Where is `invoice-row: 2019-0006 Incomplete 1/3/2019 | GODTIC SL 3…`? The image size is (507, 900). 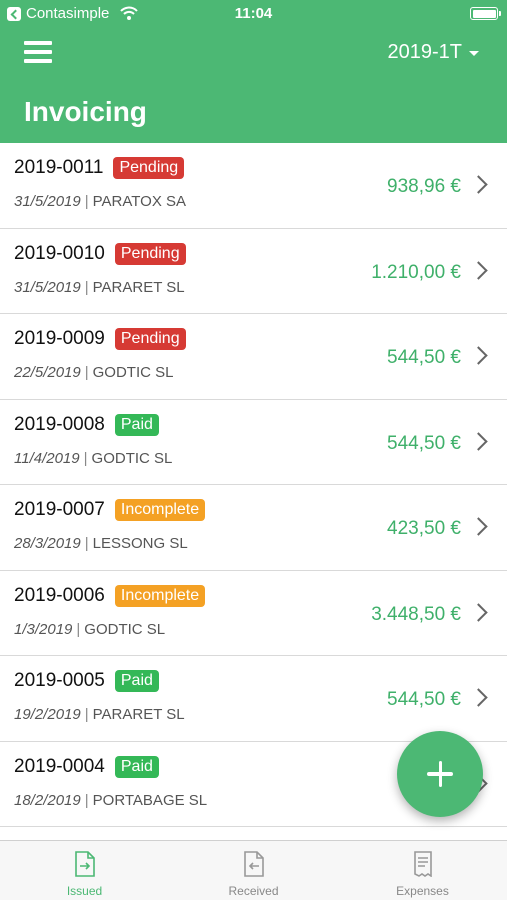
invoice-row: 2019-0006 Incomplete 1/3/2019 | GODTIC SL 3… is located at coordinates (253, 613).